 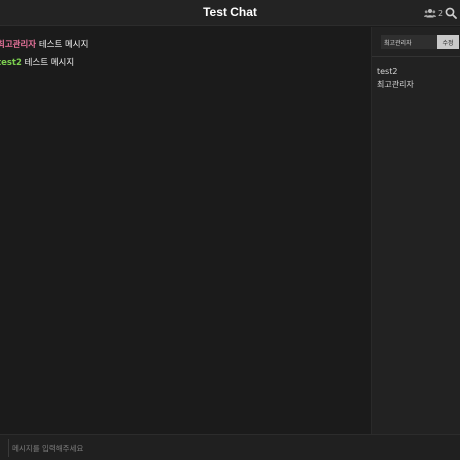 I want to click on top-bar: Test Chat 2, so click(x=230, y=13).